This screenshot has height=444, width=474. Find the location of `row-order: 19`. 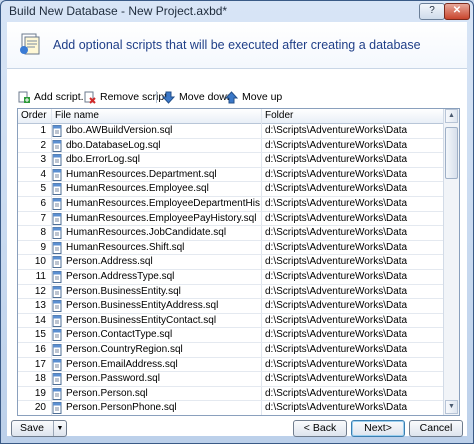

row-order: 19 is located at coordinates (40, 393).